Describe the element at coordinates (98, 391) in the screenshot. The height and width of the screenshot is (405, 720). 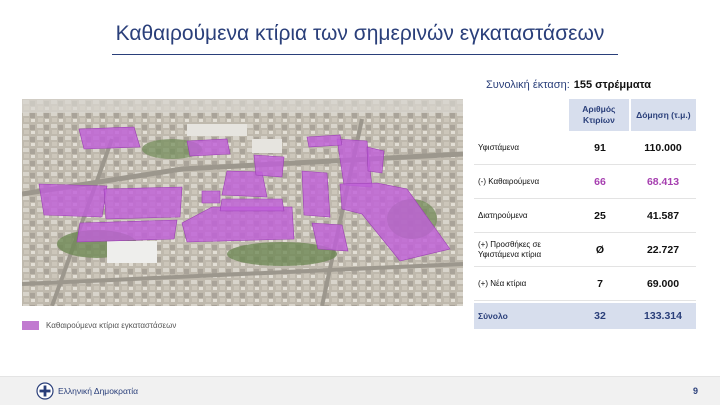
I see `organization-name: Ελληνική Δημοκρατία` at that location.